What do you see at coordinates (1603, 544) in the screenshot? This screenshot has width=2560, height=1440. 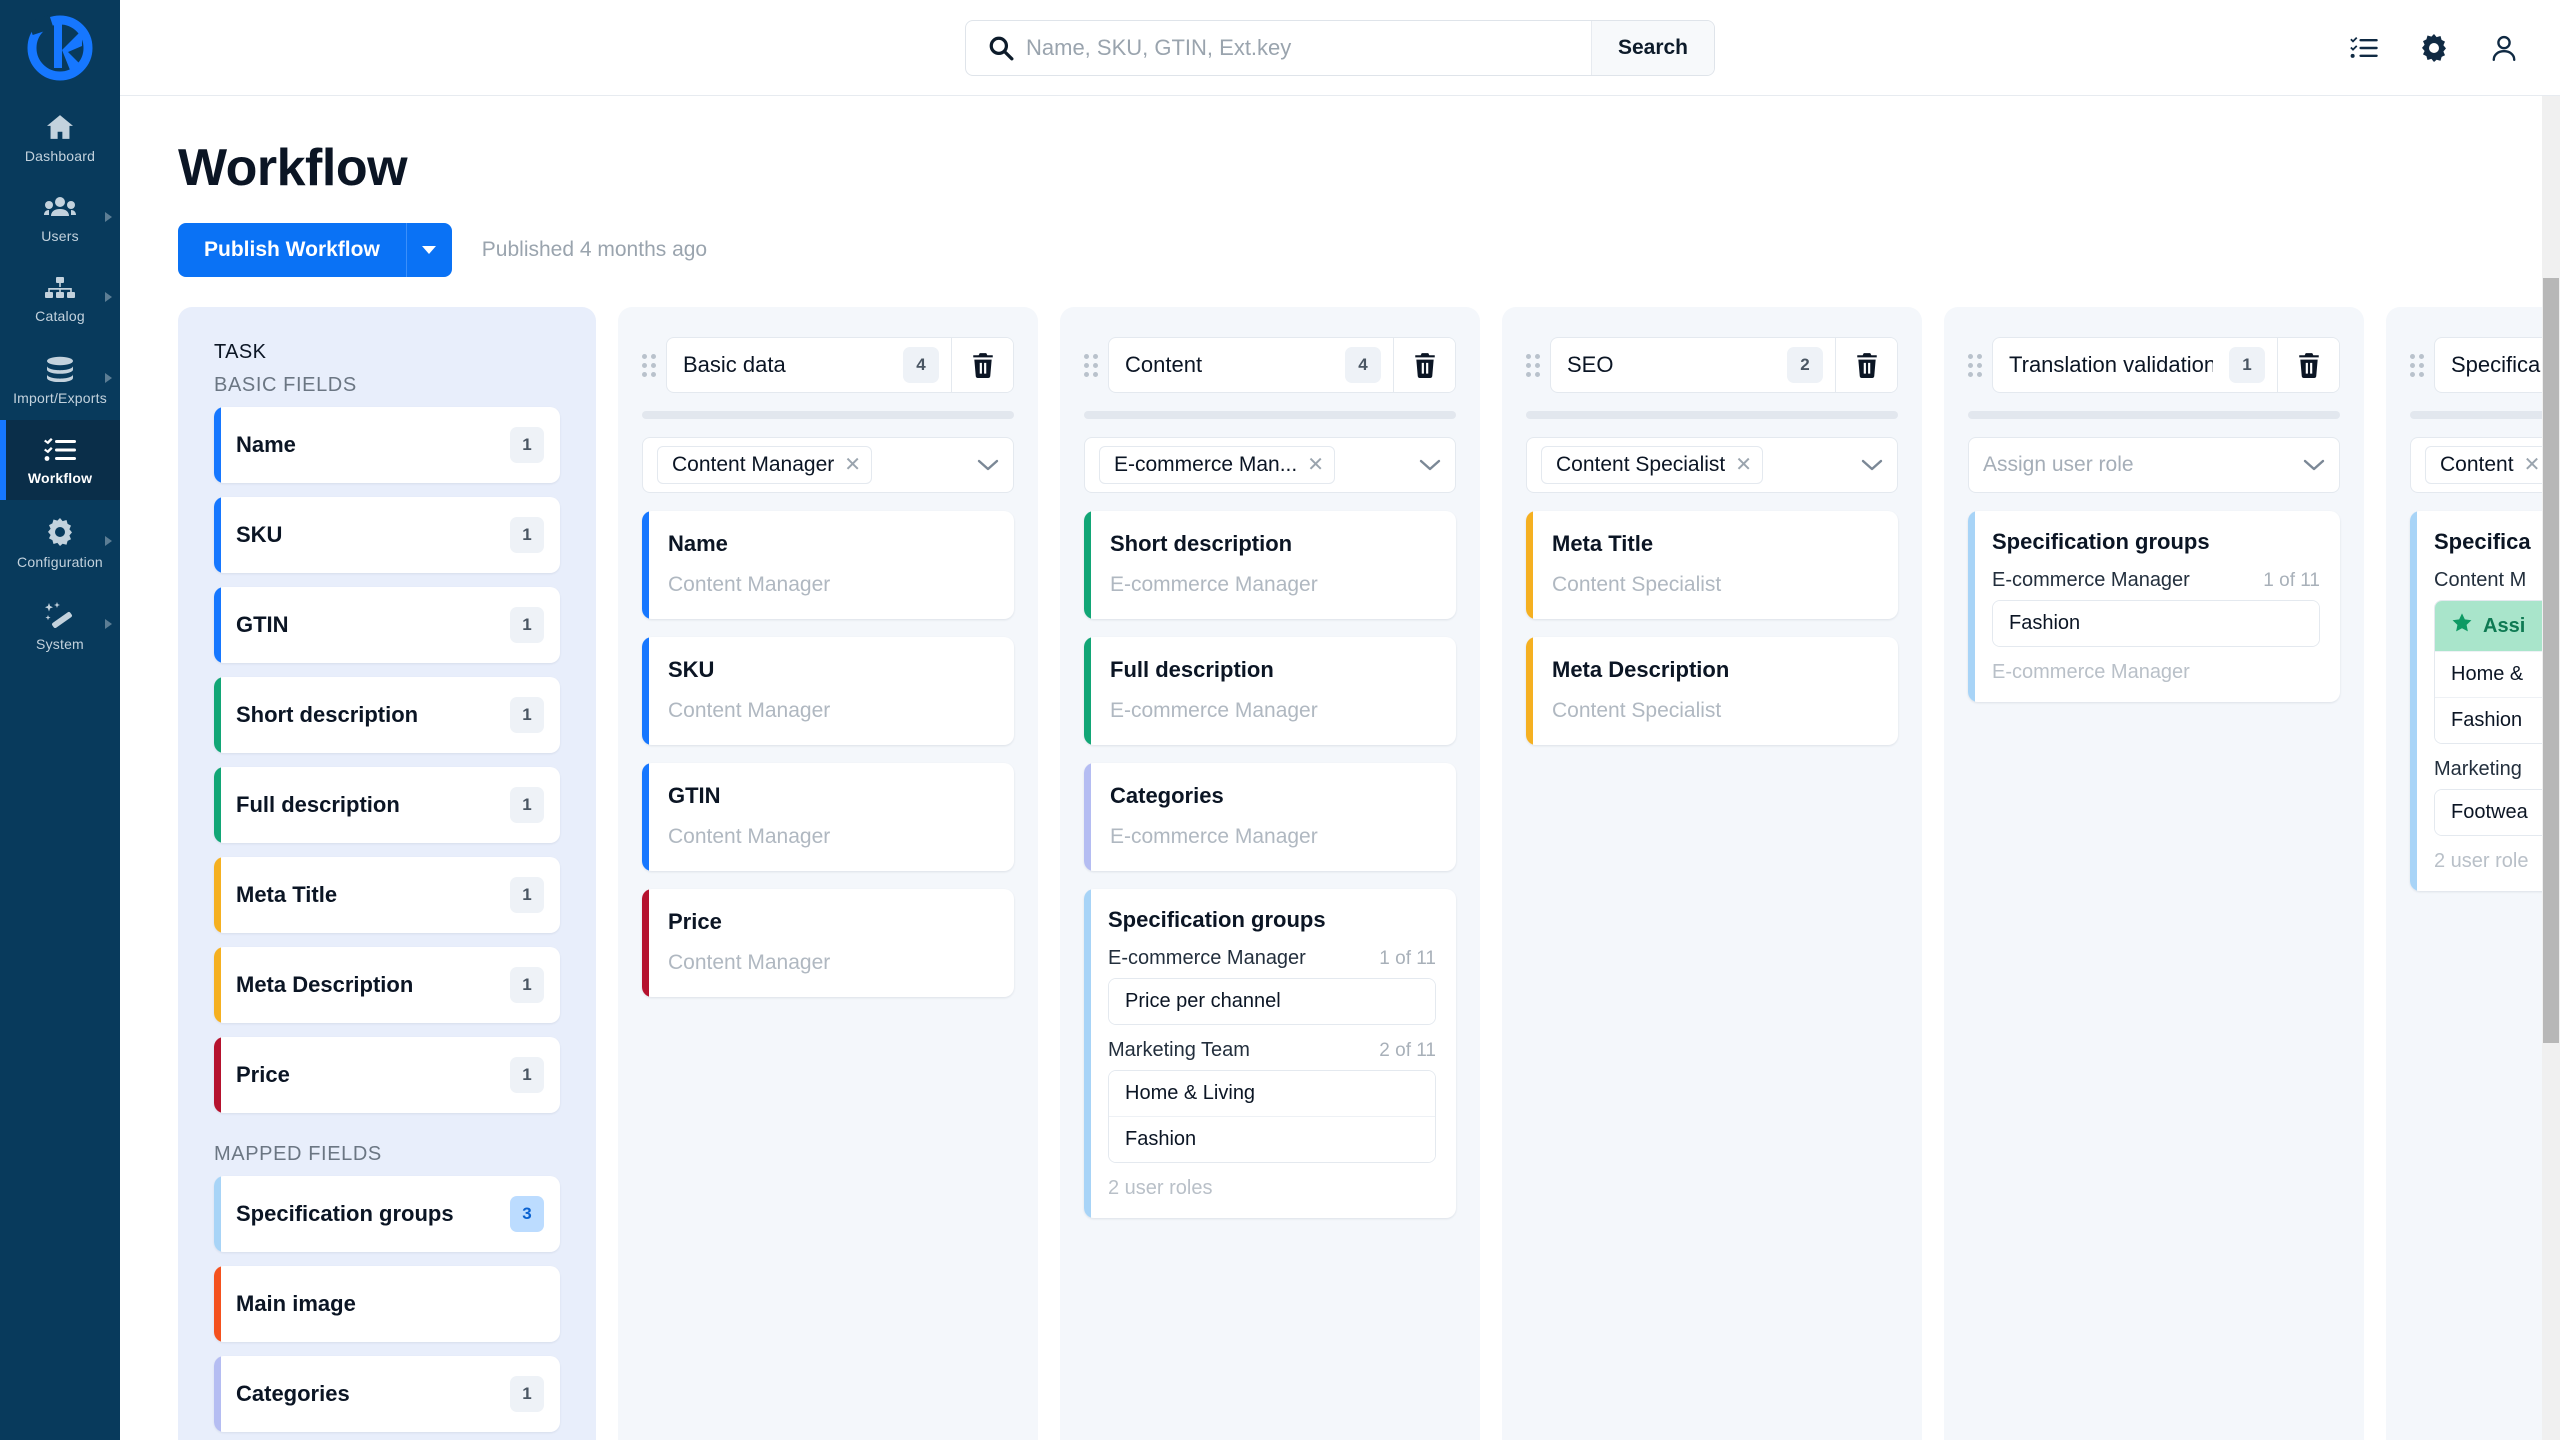 I see `task-card-title: Meta Title` at bounding box center [1603, 544].